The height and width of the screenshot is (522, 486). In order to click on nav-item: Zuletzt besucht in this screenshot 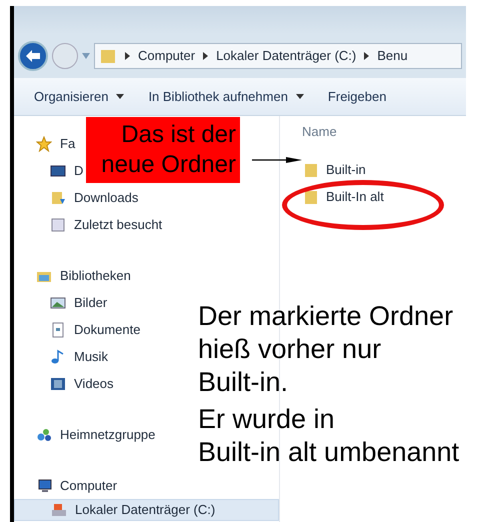, I will do `click(88, 224)`.